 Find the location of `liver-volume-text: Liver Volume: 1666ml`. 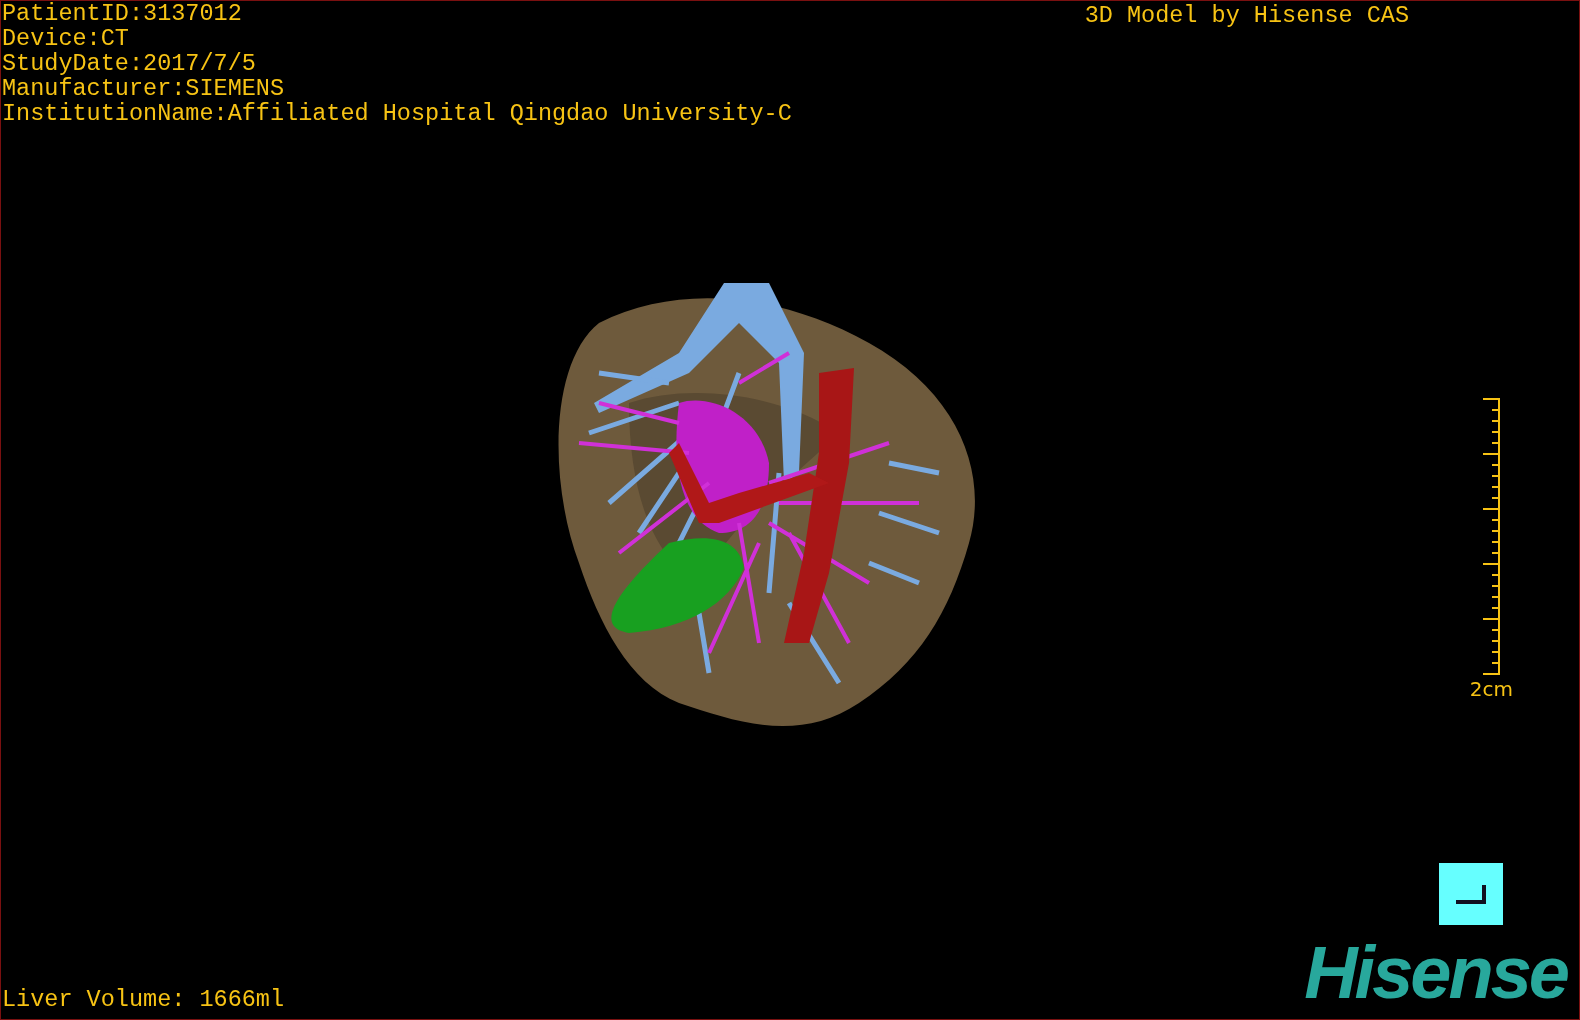

liver-volume-text: Liver Volume: 1666ml is located at coordinates (143, 1001).